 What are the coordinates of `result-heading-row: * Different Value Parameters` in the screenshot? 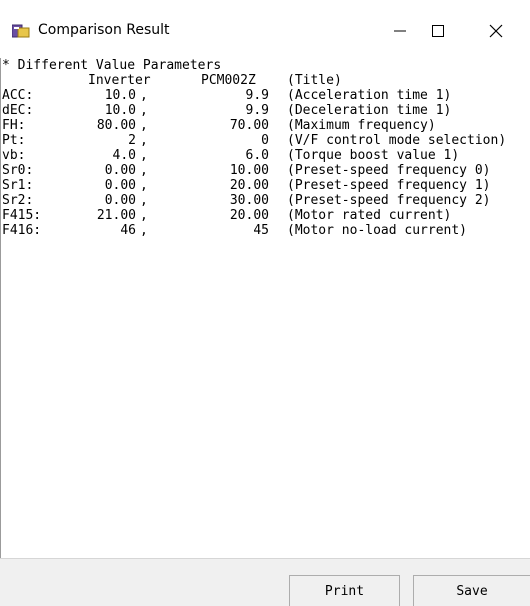 It's located at (265, 65).